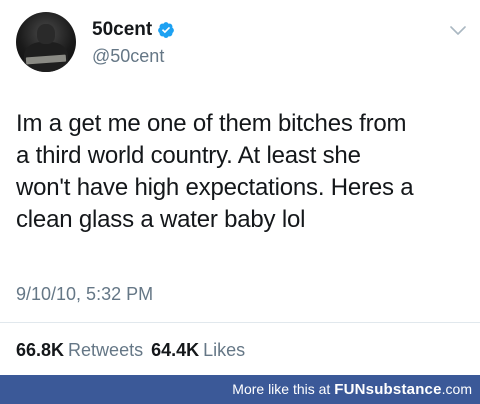  I want to click on watermark-footer: More like this at FUNsubstance.com, so click(240, 389).